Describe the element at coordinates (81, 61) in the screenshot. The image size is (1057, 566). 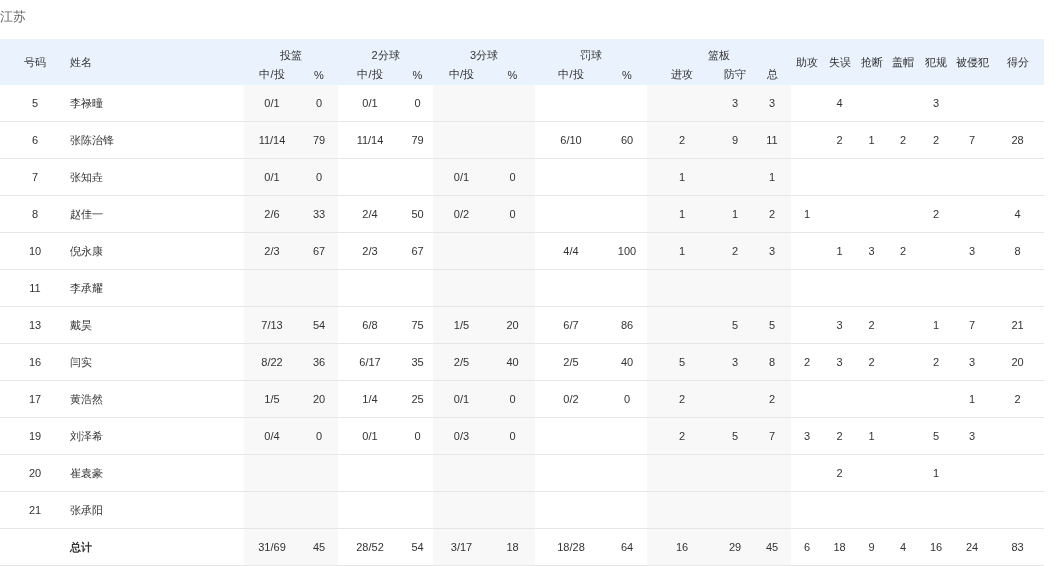
I see `column-header: 姓名` at that location.